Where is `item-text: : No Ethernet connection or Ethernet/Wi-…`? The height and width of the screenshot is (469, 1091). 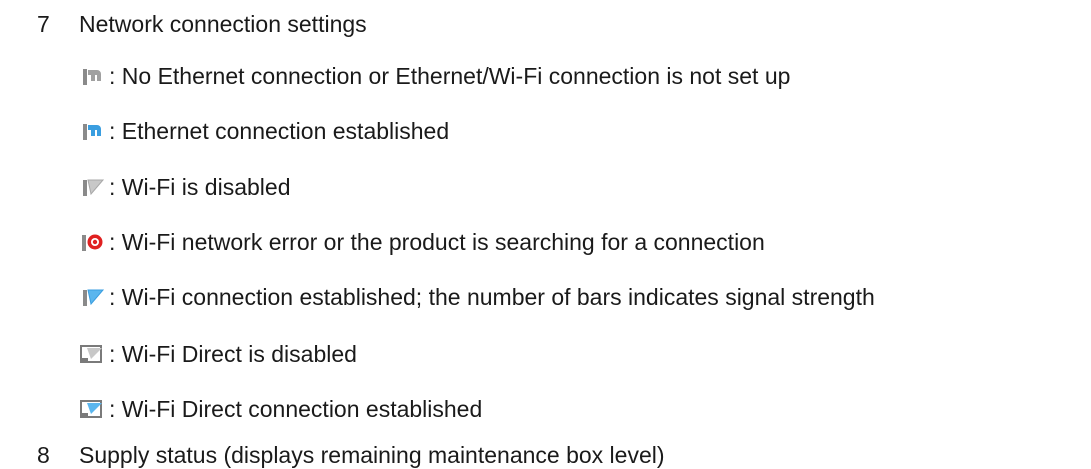
item-text: : No Ethernet connection or Ethernet/Wi-… is located at coordinates (450, 76).